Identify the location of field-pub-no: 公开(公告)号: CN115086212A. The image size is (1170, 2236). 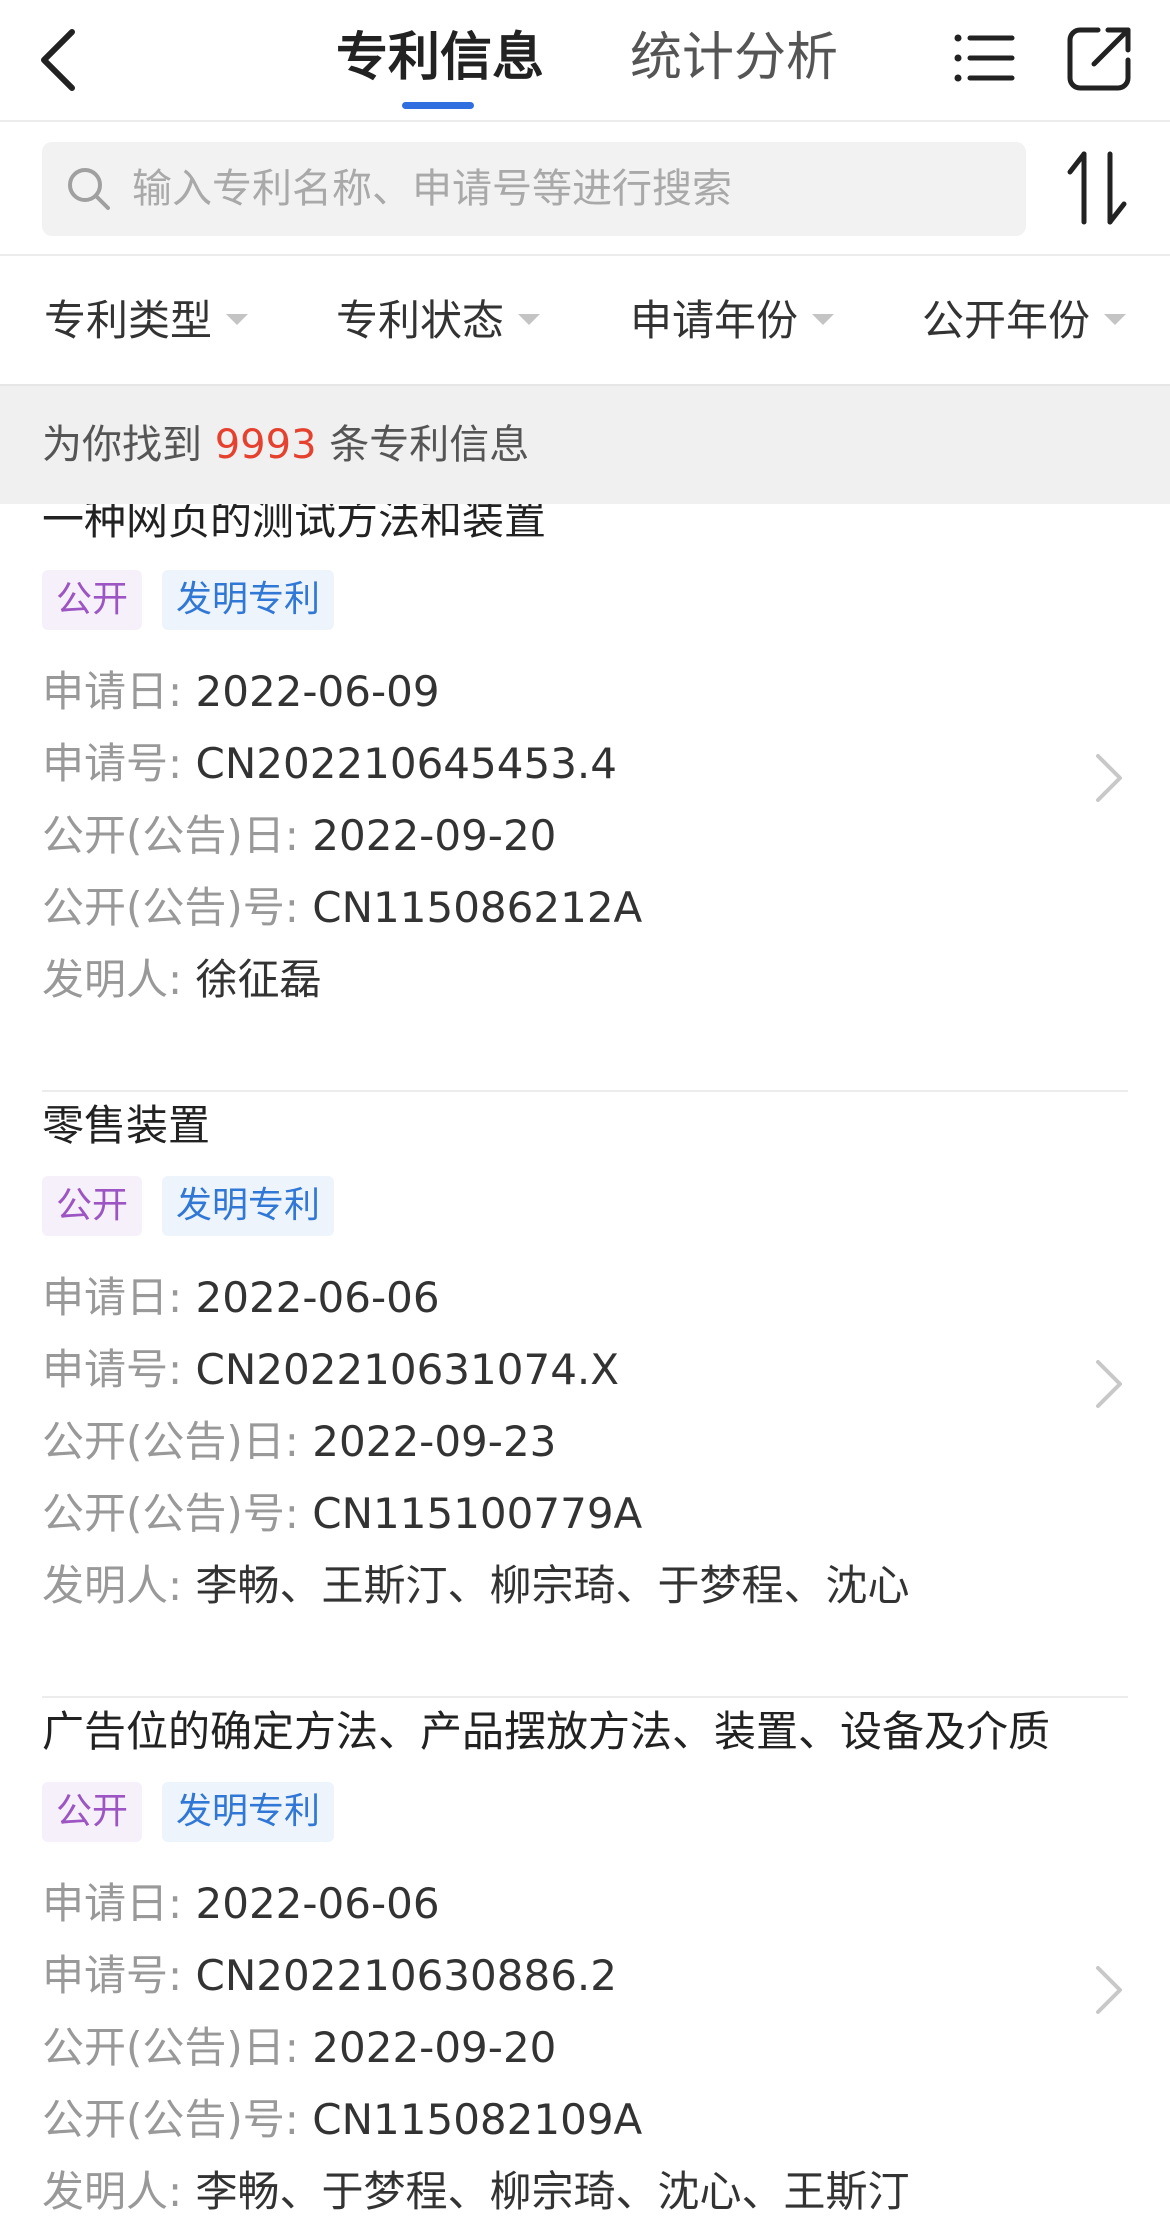
(342, 908).